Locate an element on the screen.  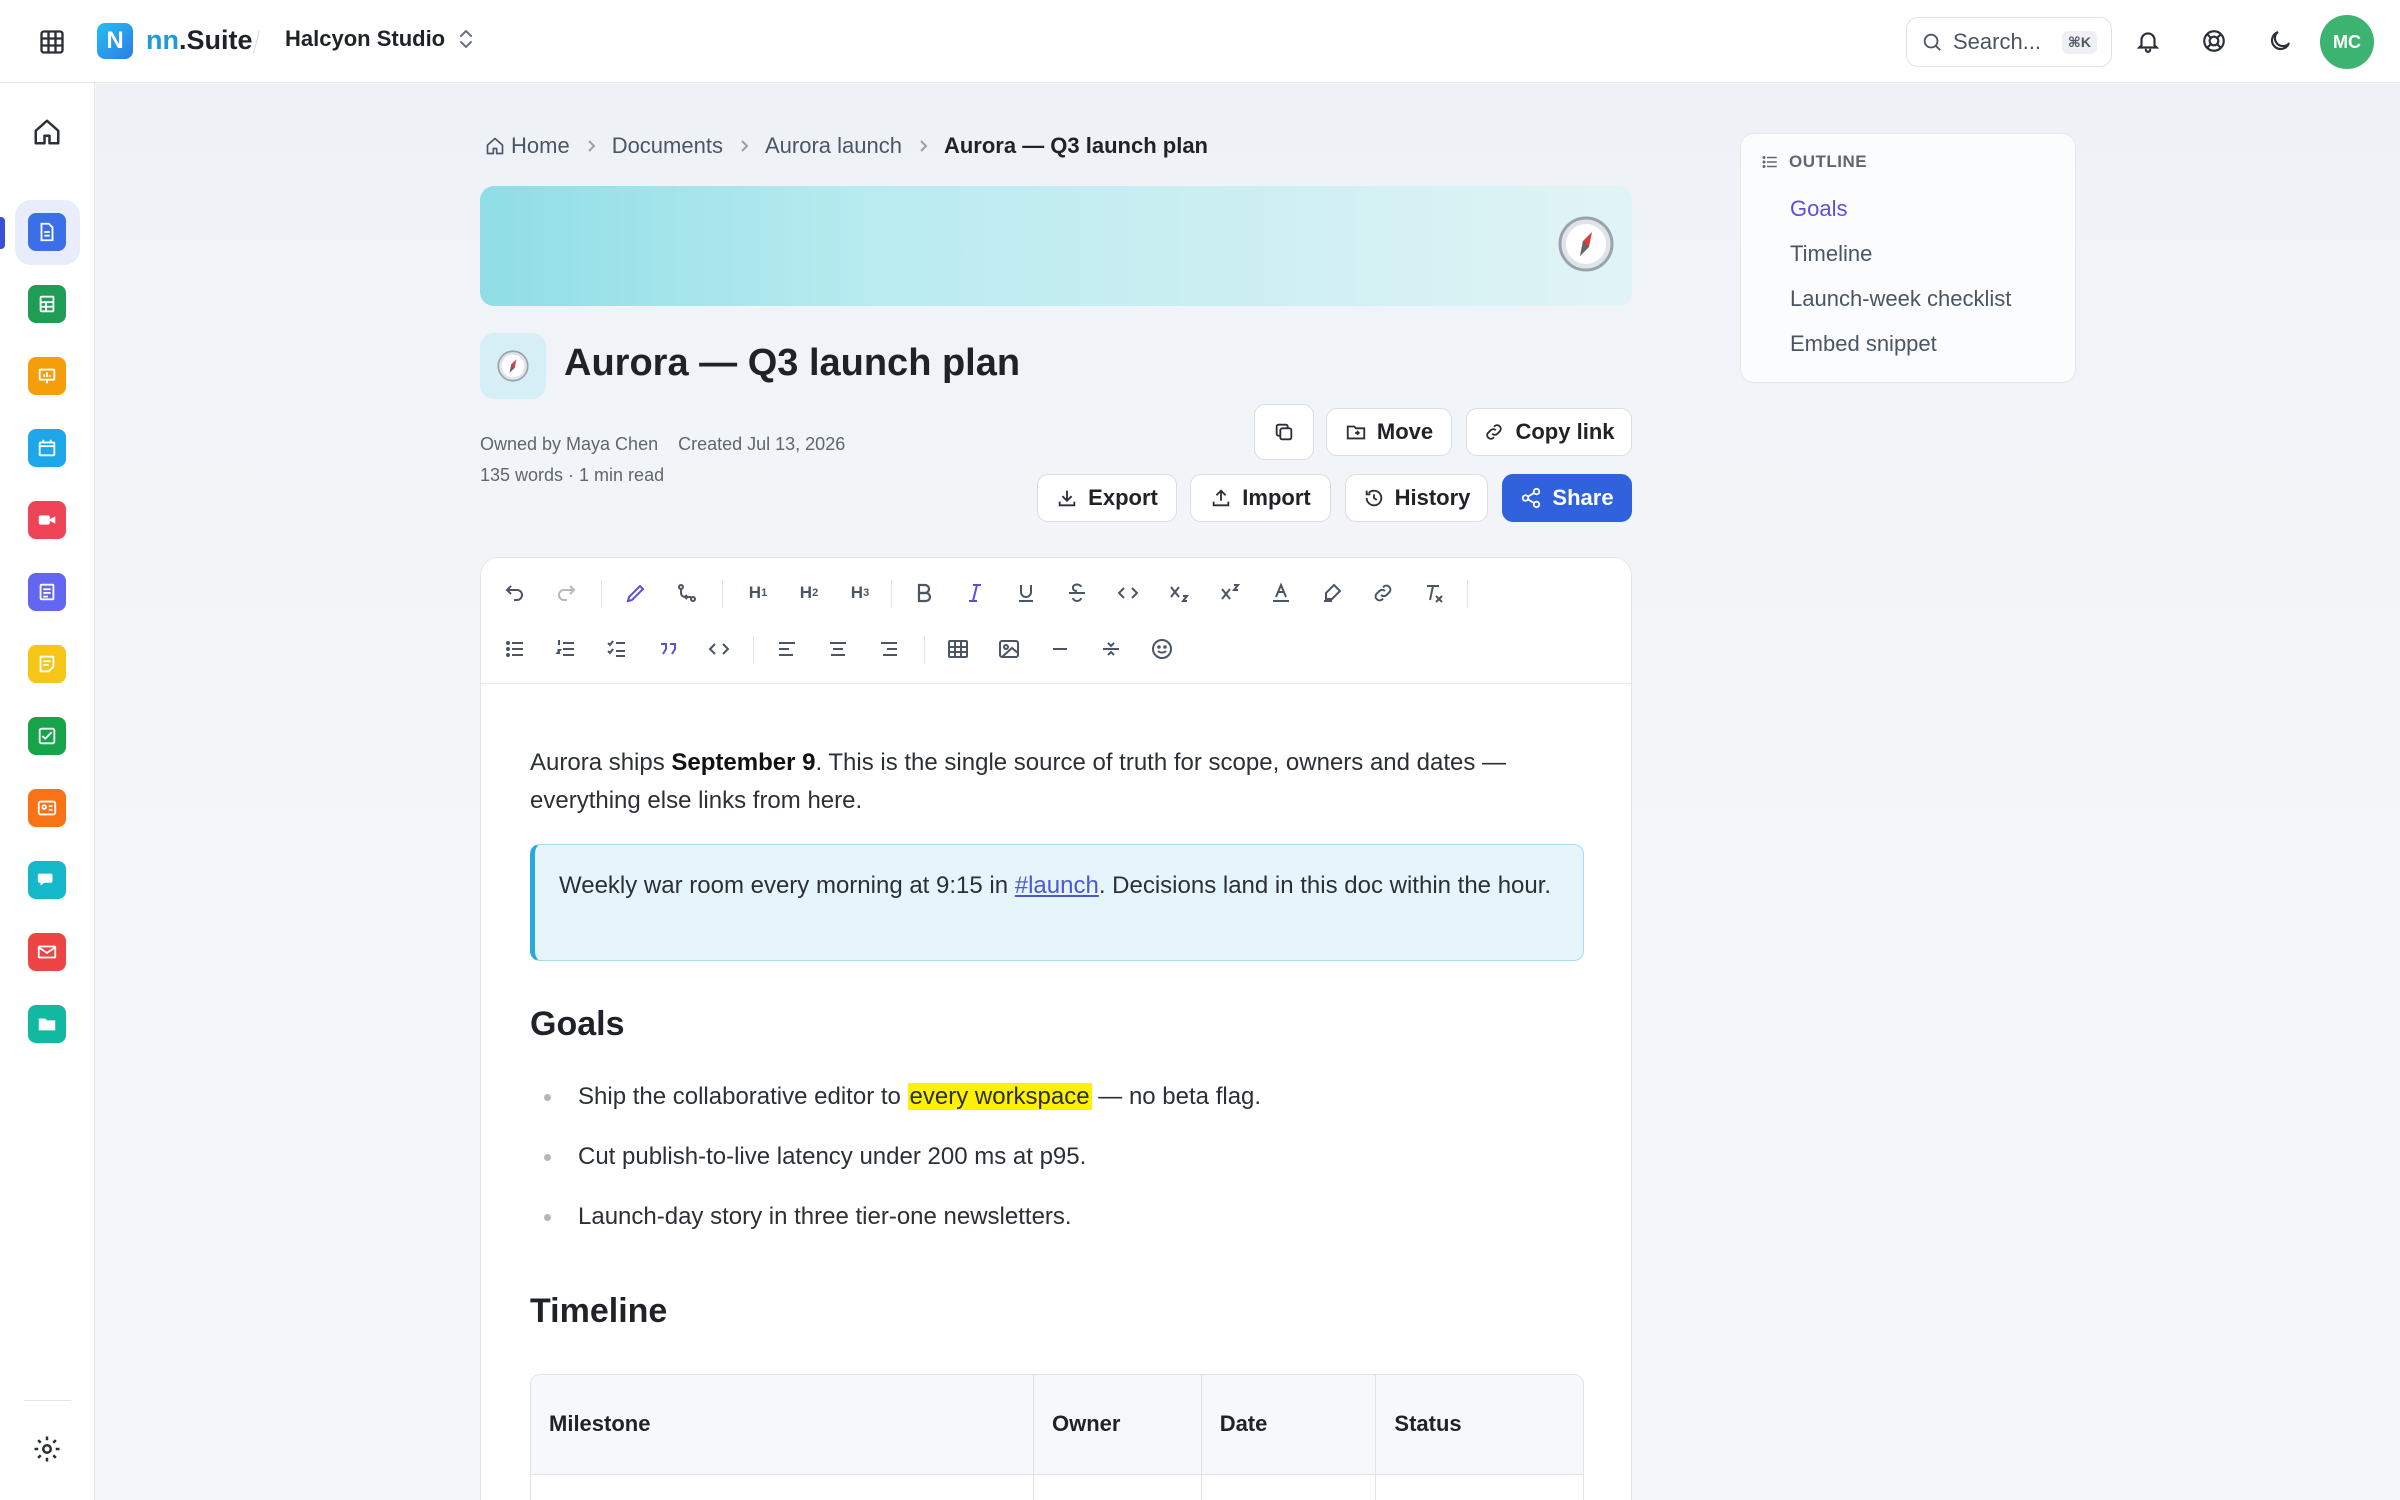
chat-app-icon is located at coordinates (47, 880).